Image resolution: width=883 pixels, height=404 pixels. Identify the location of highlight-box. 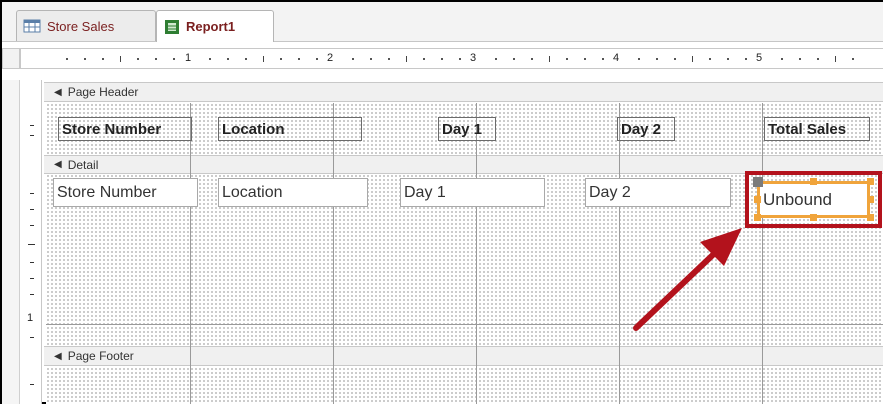
(813, 199).